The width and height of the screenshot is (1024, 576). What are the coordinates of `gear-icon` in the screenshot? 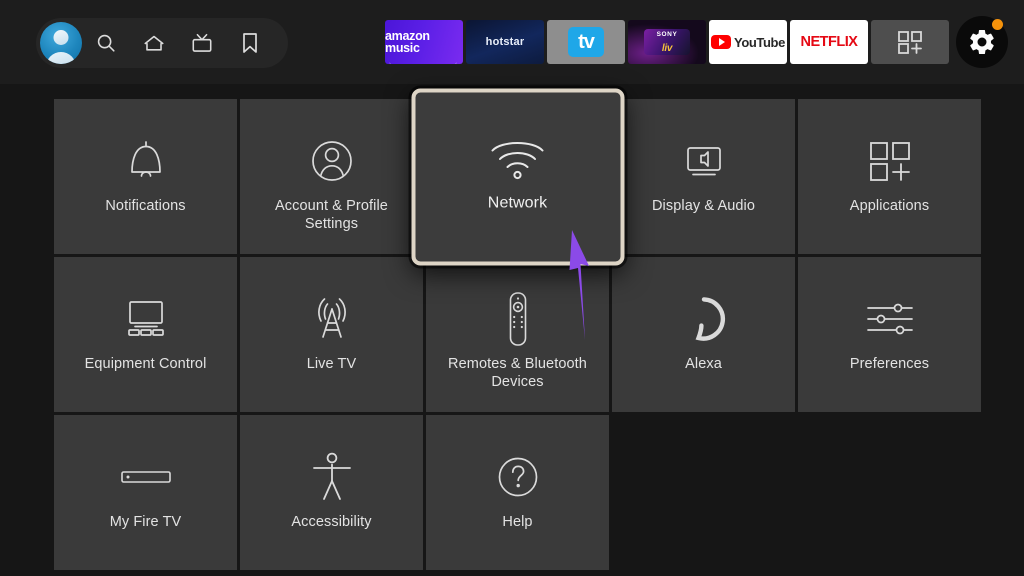 It's located at (982, 42).